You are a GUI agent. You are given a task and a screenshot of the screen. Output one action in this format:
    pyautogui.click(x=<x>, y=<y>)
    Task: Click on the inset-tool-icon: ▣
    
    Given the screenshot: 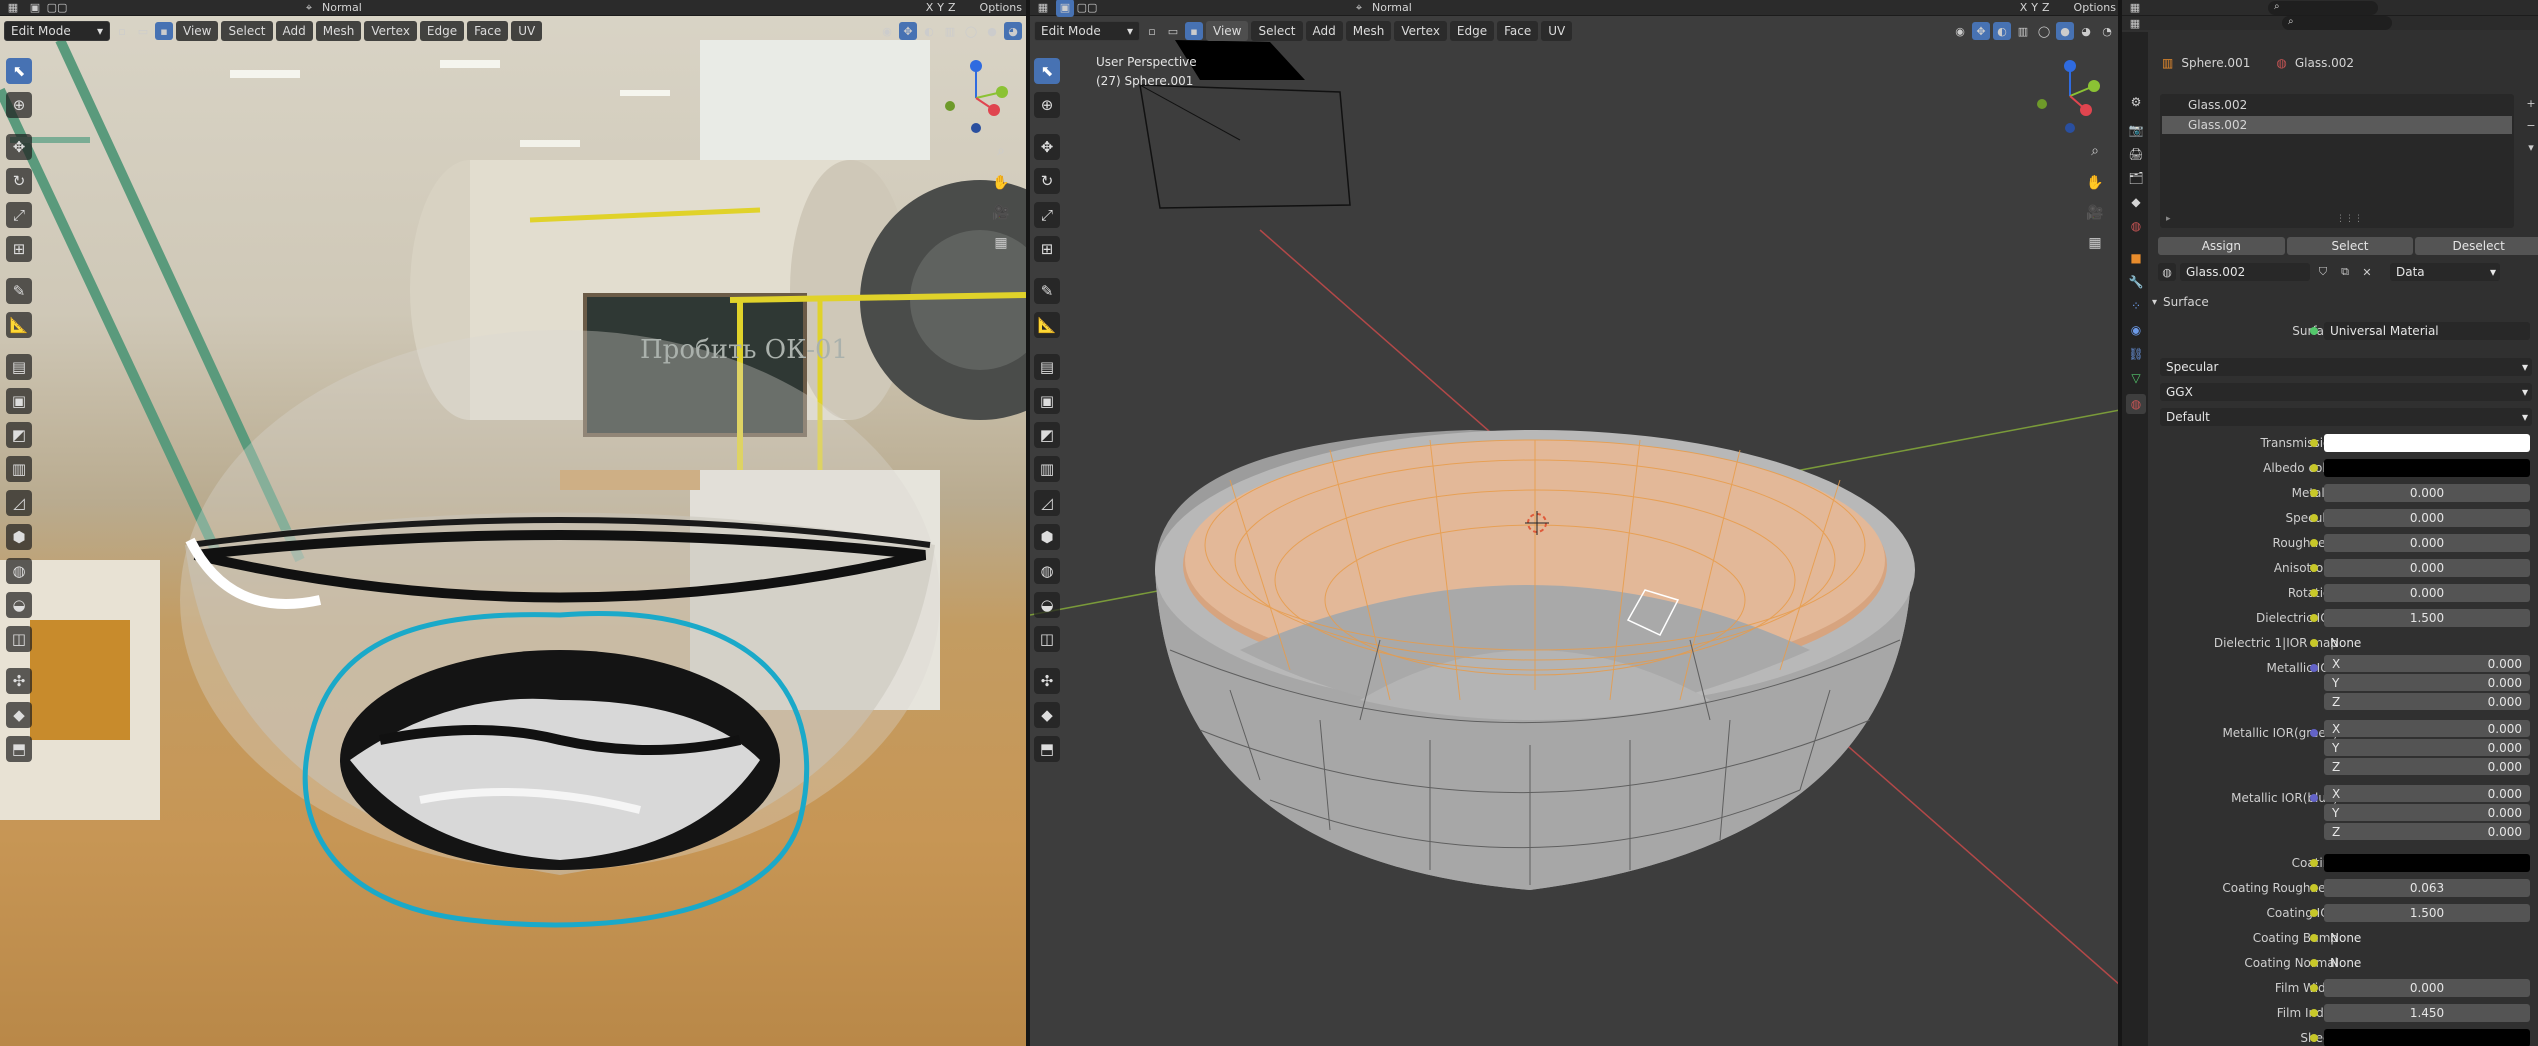 What is the action you would take?
    pyautogui.click(x=19, y=401)
    